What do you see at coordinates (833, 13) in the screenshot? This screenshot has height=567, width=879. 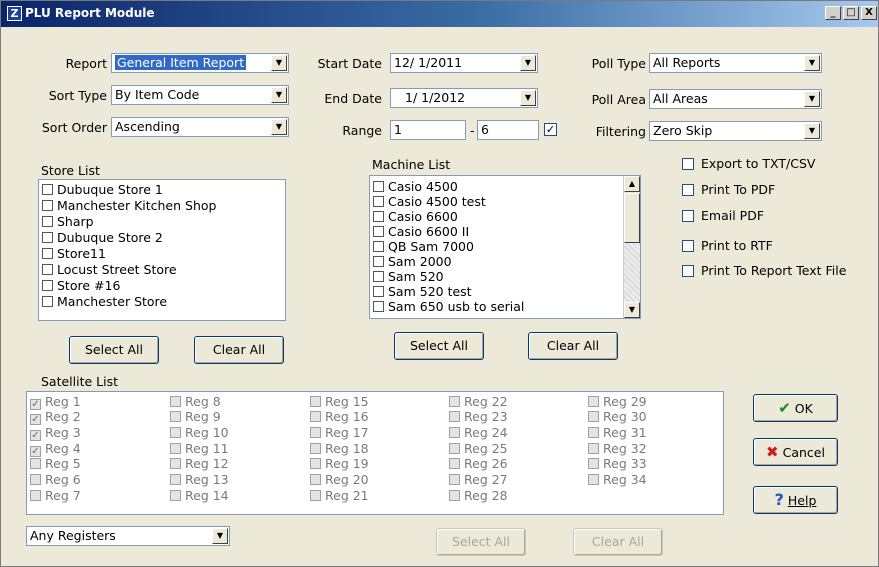 I see `minimize-button: _` at bounding box center [833, 13].